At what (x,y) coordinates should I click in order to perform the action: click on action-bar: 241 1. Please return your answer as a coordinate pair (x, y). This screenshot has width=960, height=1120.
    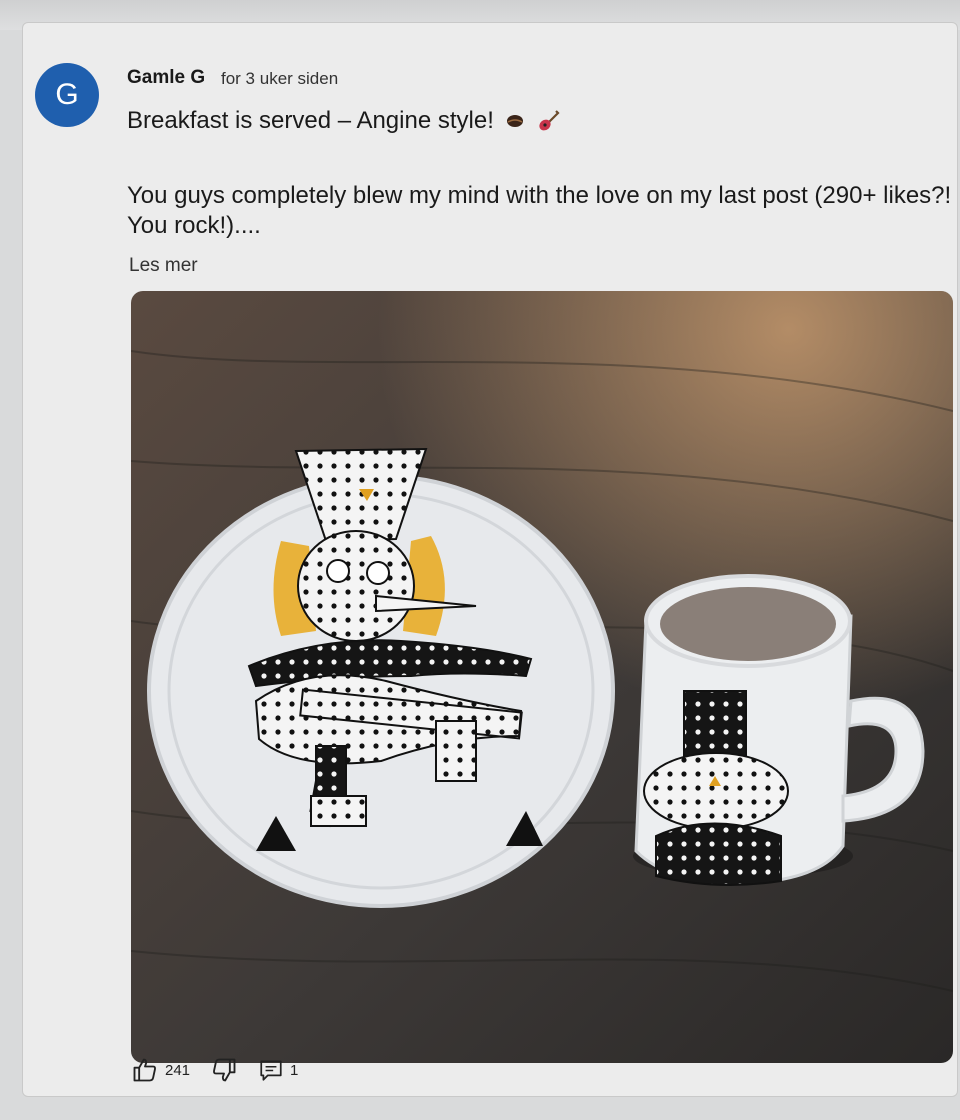
    Looking at the image, I should click on (224, 1070).